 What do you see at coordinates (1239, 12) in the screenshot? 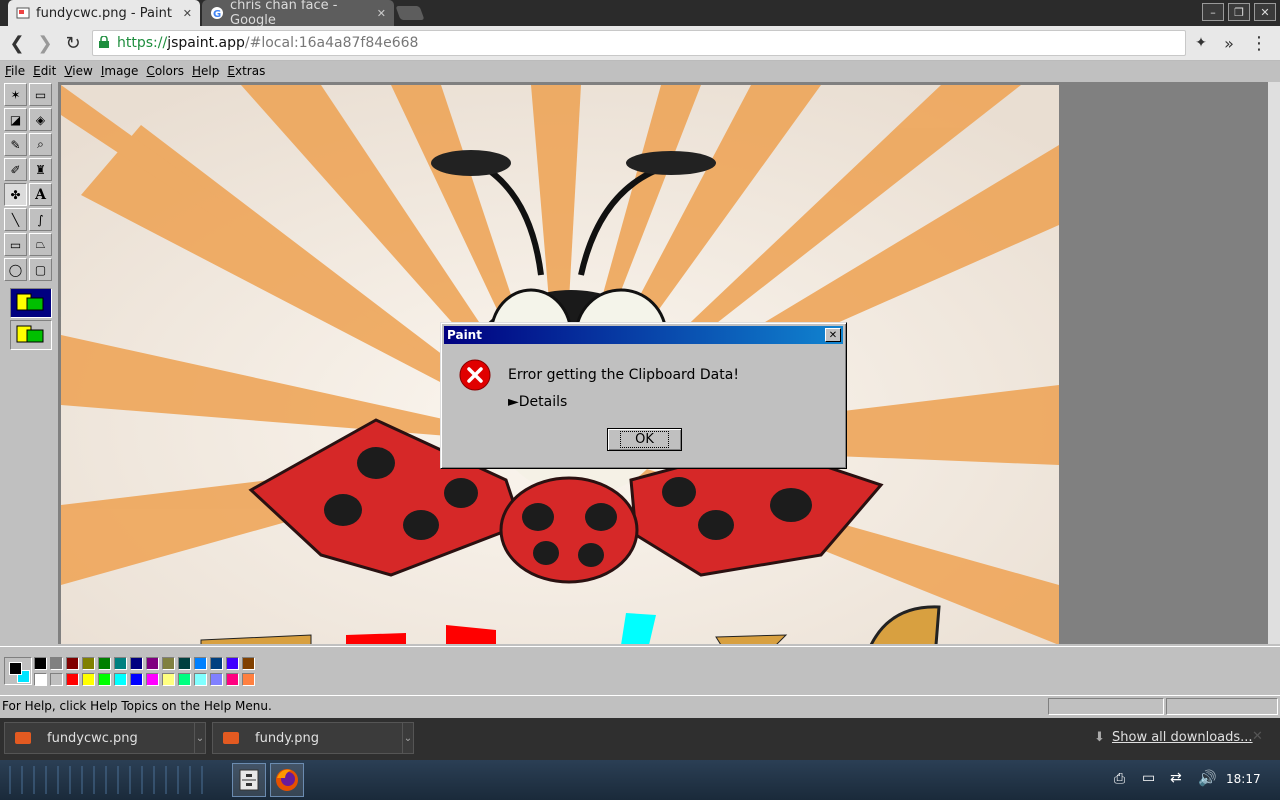
I see `restore-button: ❐` at bounding box center [1239, 12].